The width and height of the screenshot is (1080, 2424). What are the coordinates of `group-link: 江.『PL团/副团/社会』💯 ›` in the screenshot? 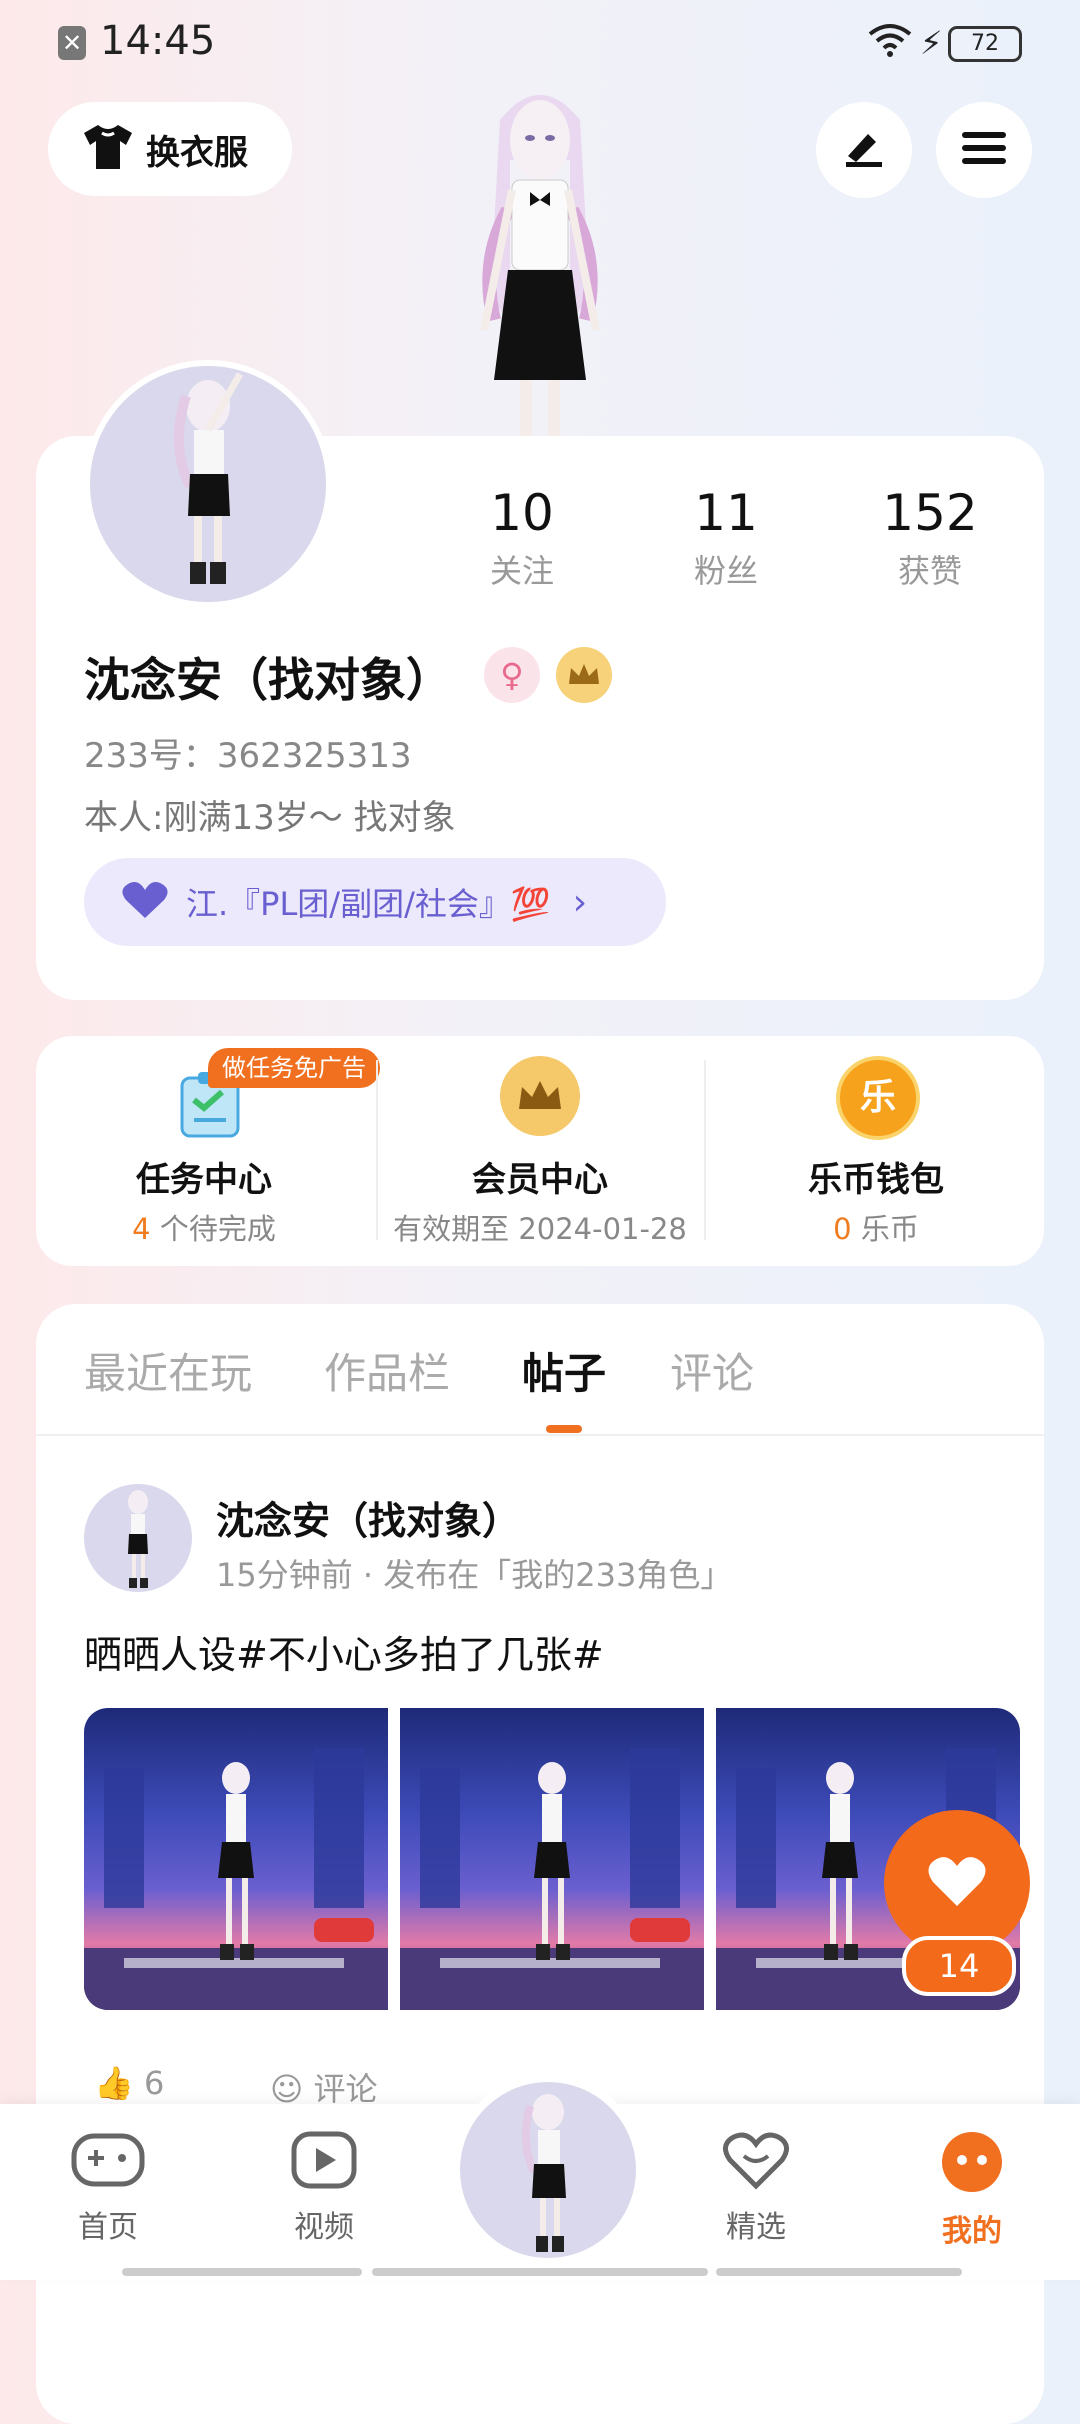 It's located at (375, 902).